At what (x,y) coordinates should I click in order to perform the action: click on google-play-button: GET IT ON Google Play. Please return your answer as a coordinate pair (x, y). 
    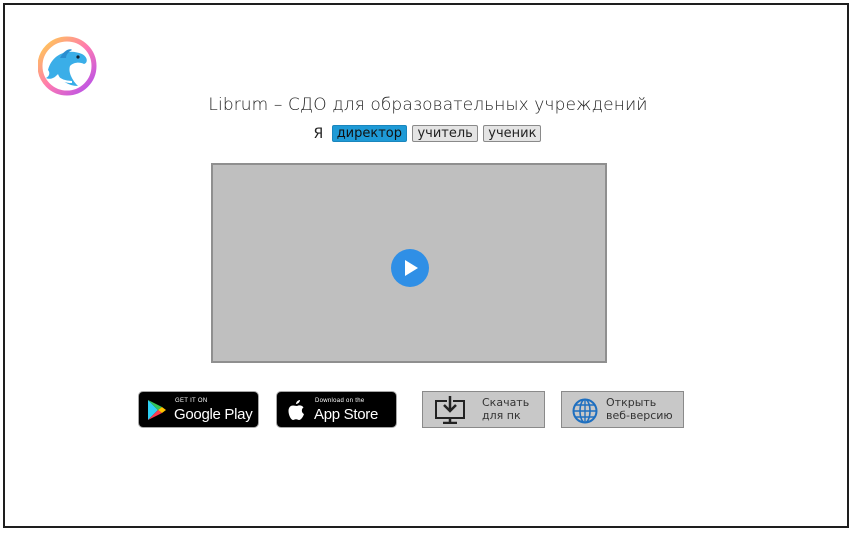
    Looking at the image, I should click on (198, 409).